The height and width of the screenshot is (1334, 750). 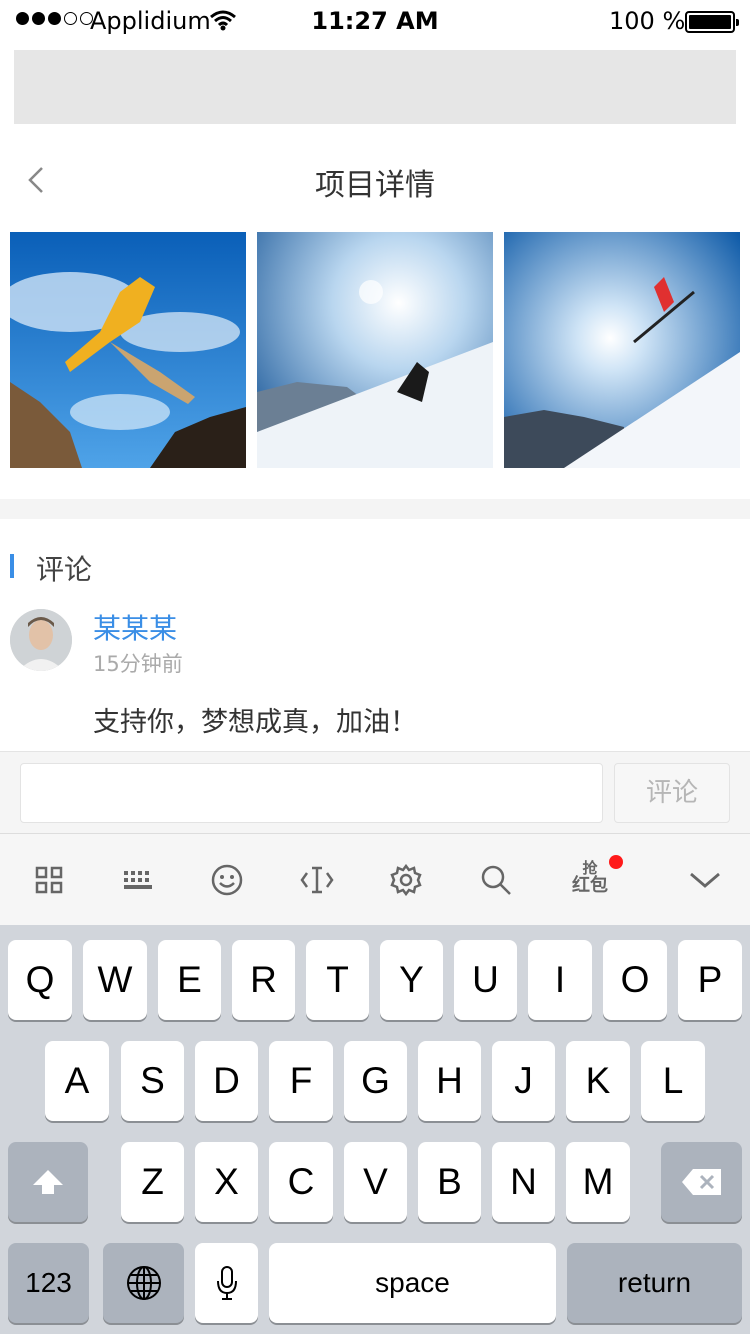 What do you see at coordinates (616, 862) in the screenshot?
I see `notification-dot` at bounding box center [616, 862].